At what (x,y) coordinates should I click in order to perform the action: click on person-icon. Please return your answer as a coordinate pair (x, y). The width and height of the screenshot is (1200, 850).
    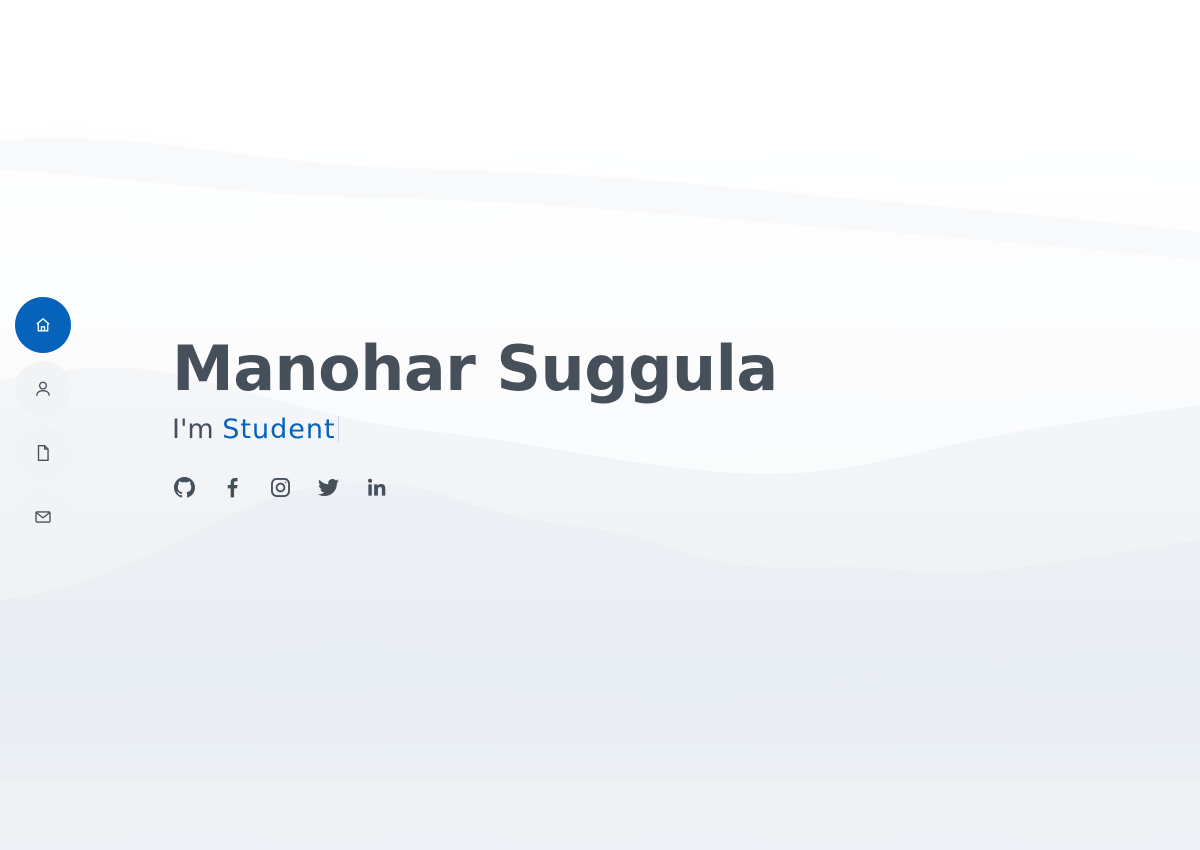
    Looking at the image, I should click on (43, 388).